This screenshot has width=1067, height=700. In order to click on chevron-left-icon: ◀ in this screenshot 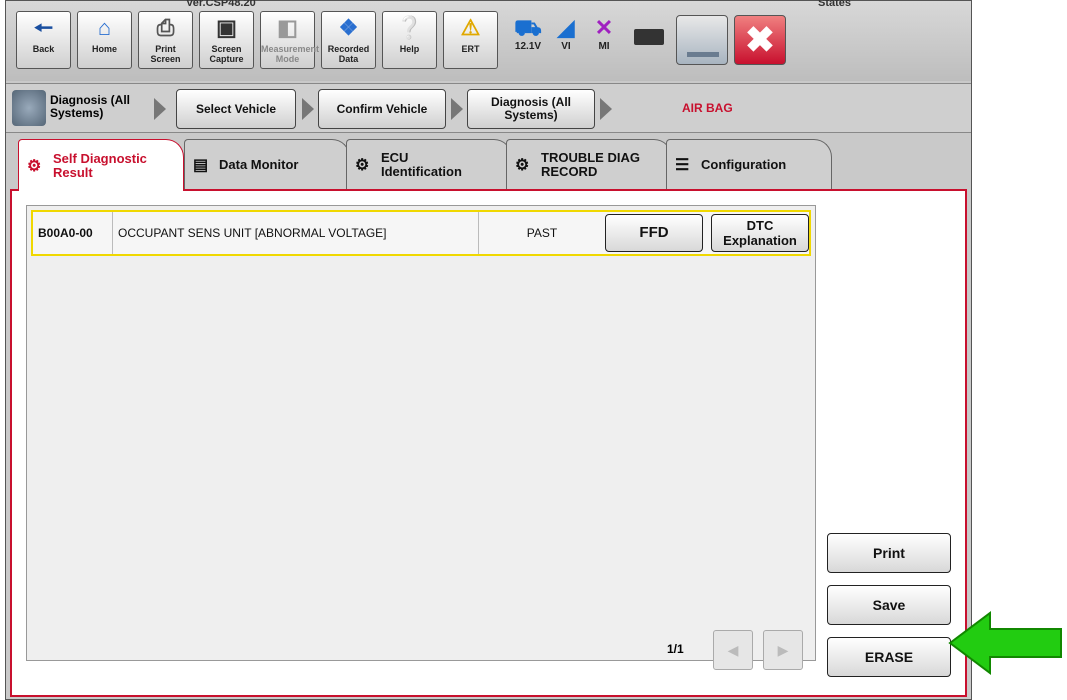, I will do `click(733, 650)`.